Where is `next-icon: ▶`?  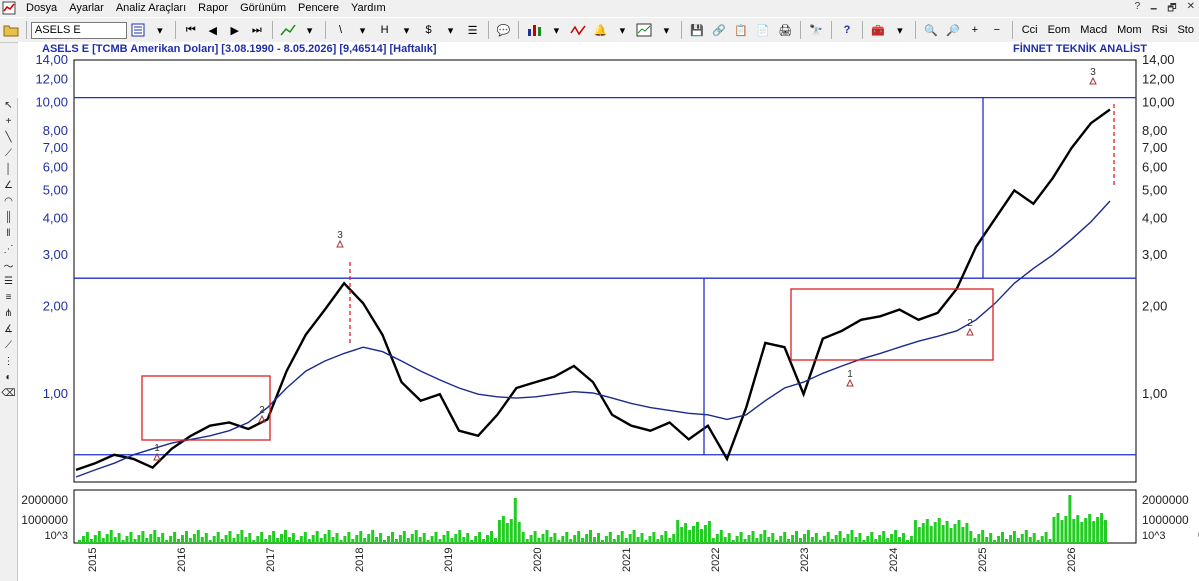
next-icon: ▶ is located at coordinates (235, 30).